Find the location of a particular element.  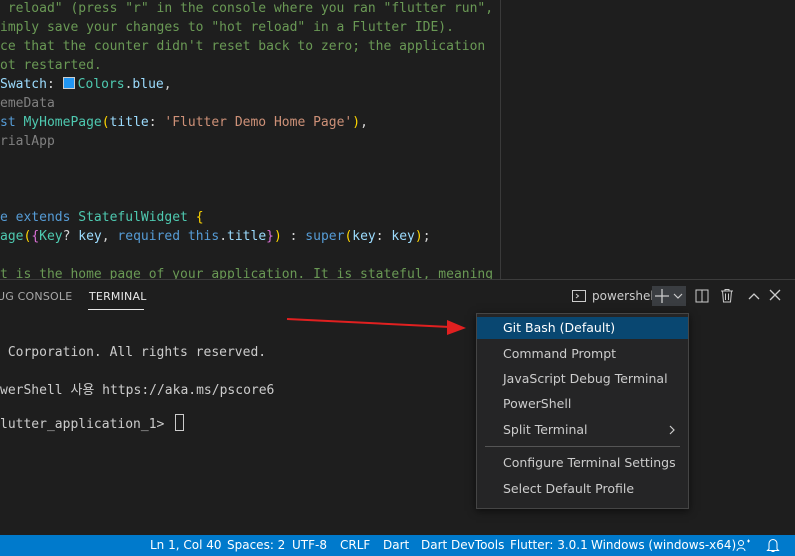

menu-item-configure-terminal-settings: Configure Terminal Settings is located at coordinates (582, 463).